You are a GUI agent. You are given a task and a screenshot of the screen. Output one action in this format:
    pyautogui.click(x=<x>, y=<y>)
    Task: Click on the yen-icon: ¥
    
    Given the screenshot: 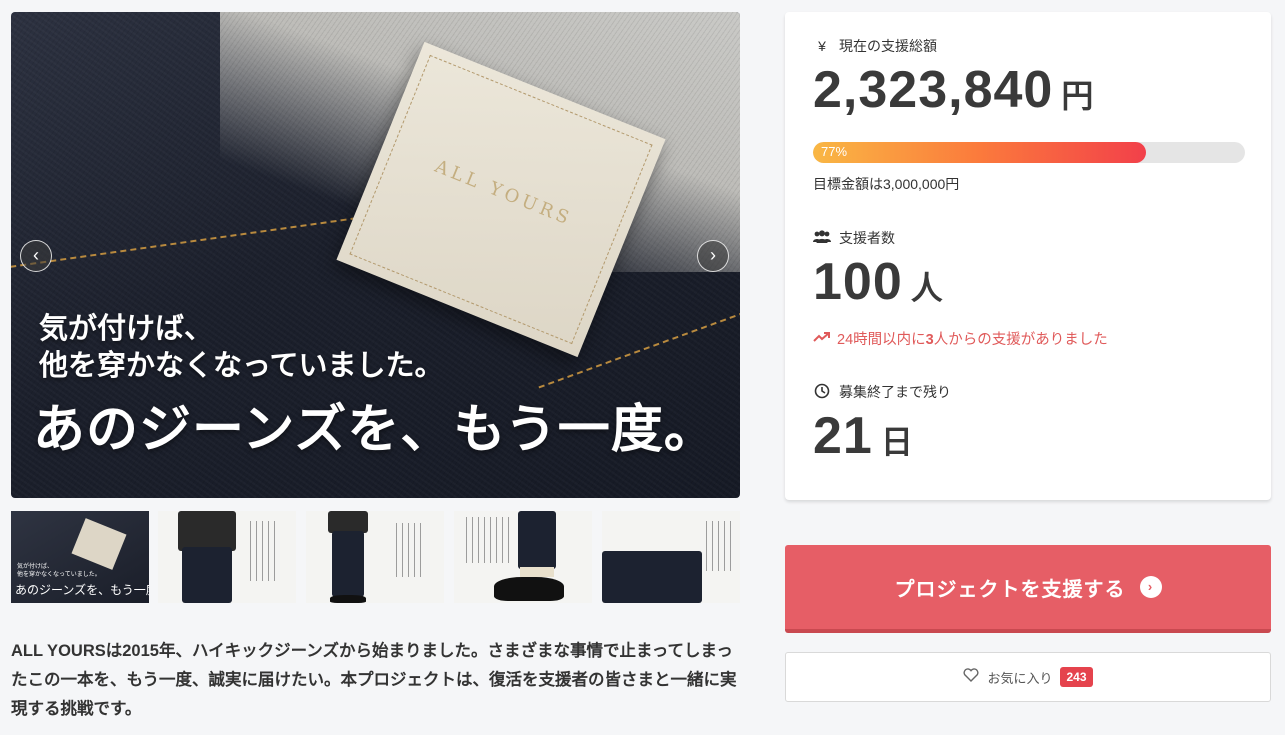 What is the action you would take?
    pyautogui.click(x=822, y=46)
    